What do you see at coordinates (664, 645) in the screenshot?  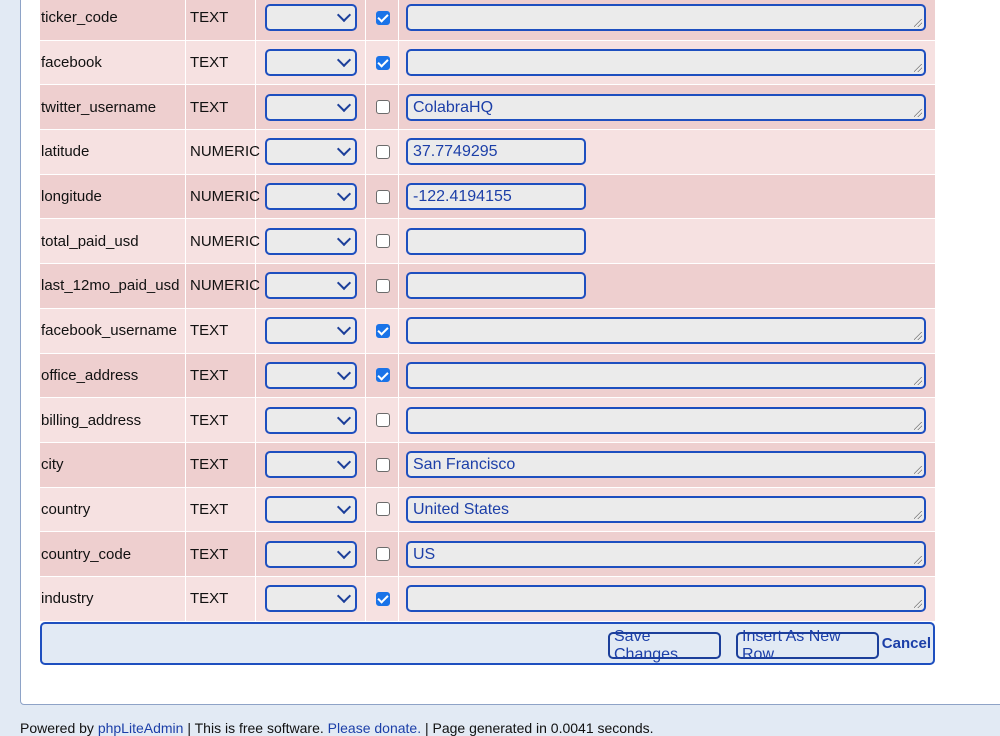 I see `save-changes-button: Save Changes` at bounding box center [664, 645].